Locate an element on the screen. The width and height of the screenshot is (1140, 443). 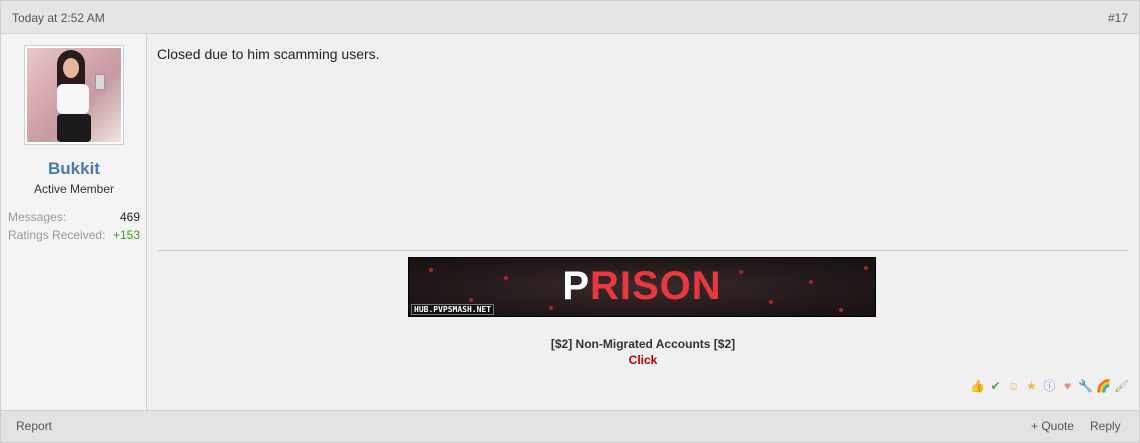
paintbrush-icon: 🖌 is located at coordinates (1121, 386).